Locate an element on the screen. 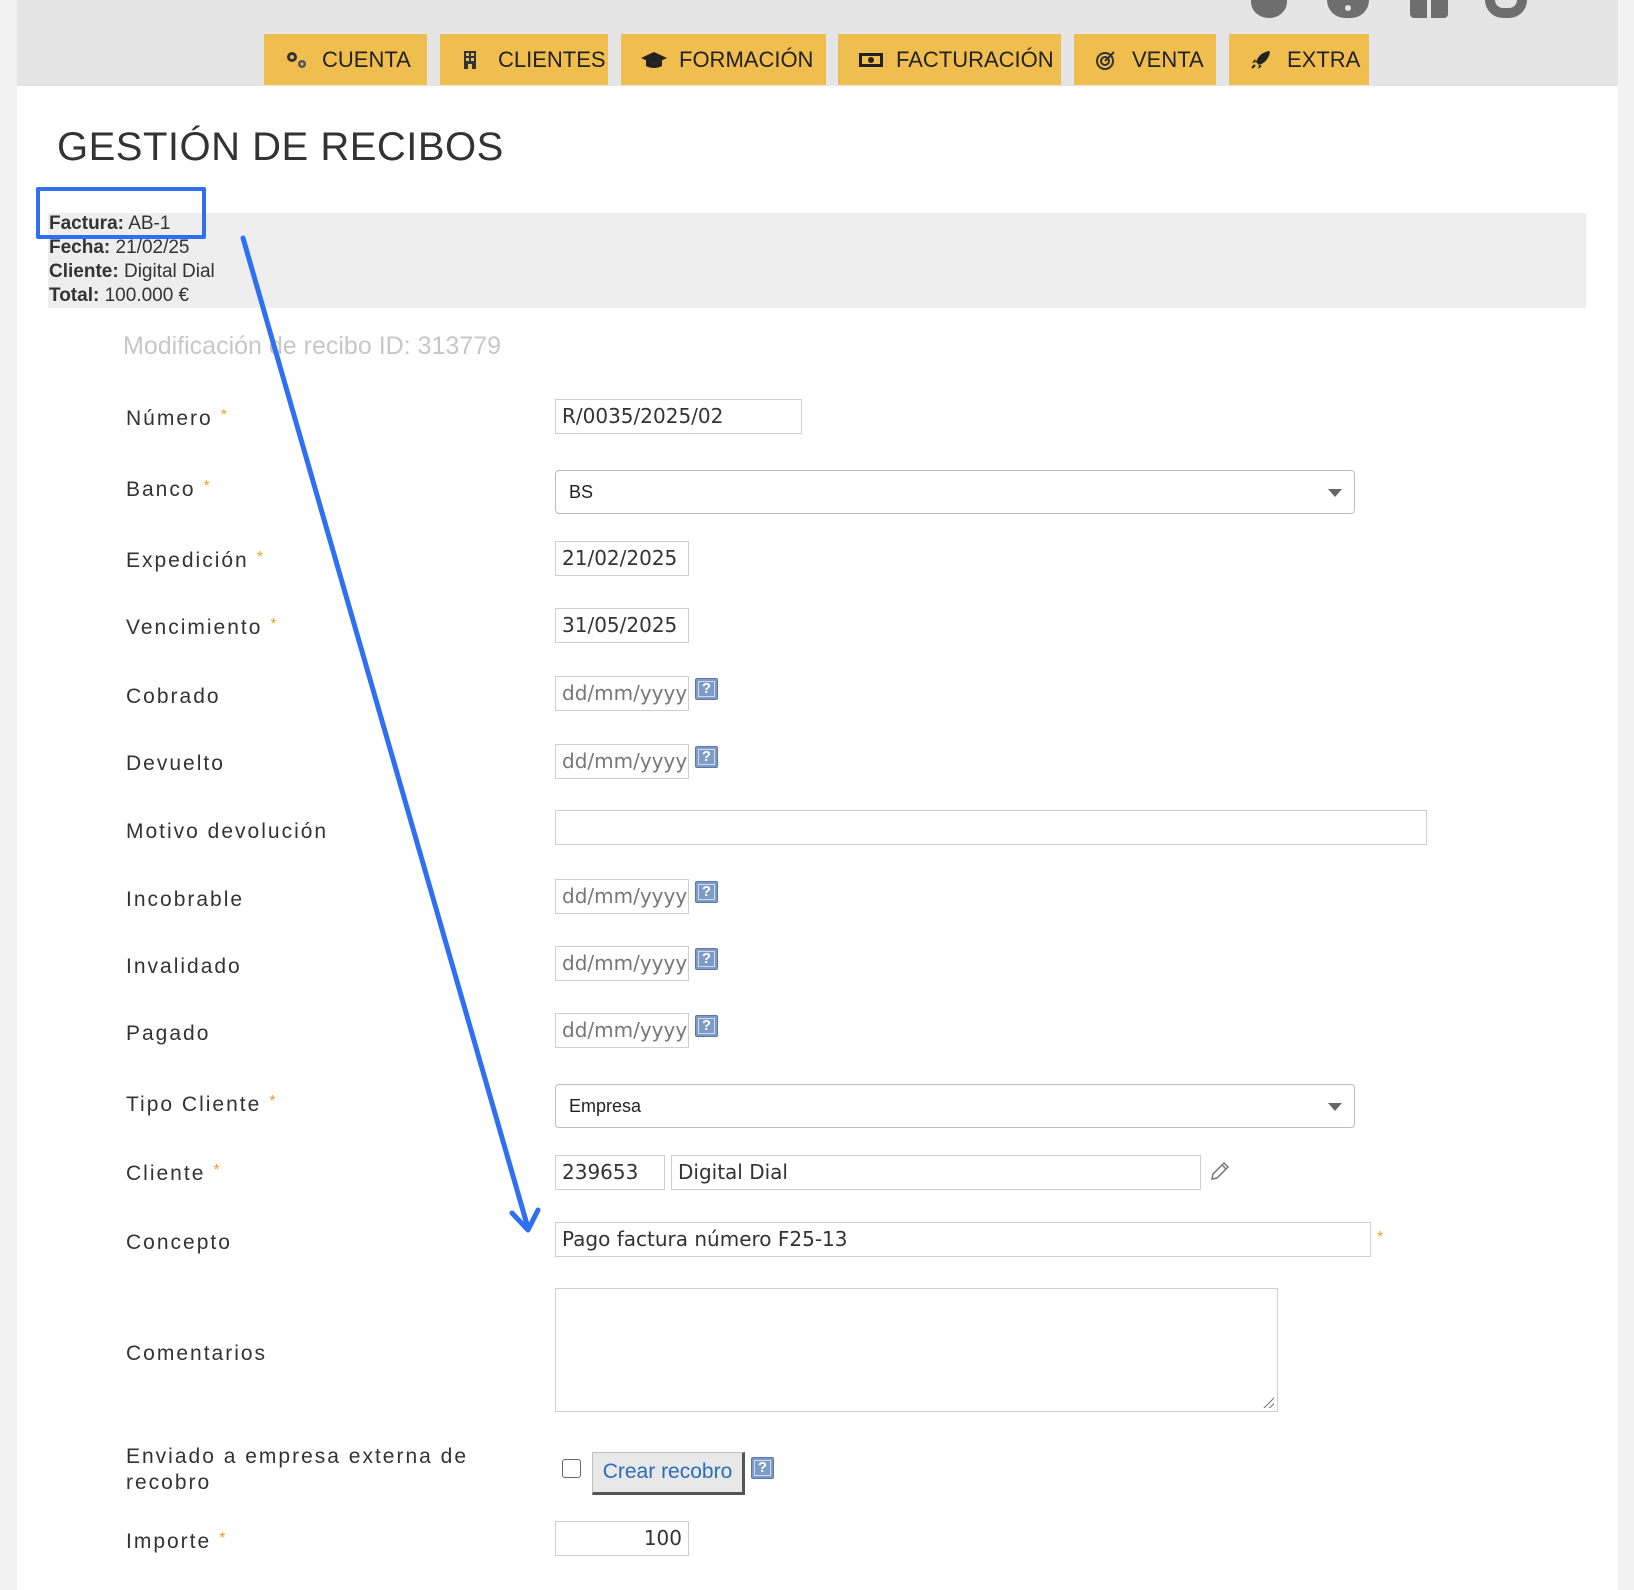  nav-label: CLIENTES is located at coordinates (552, 59).